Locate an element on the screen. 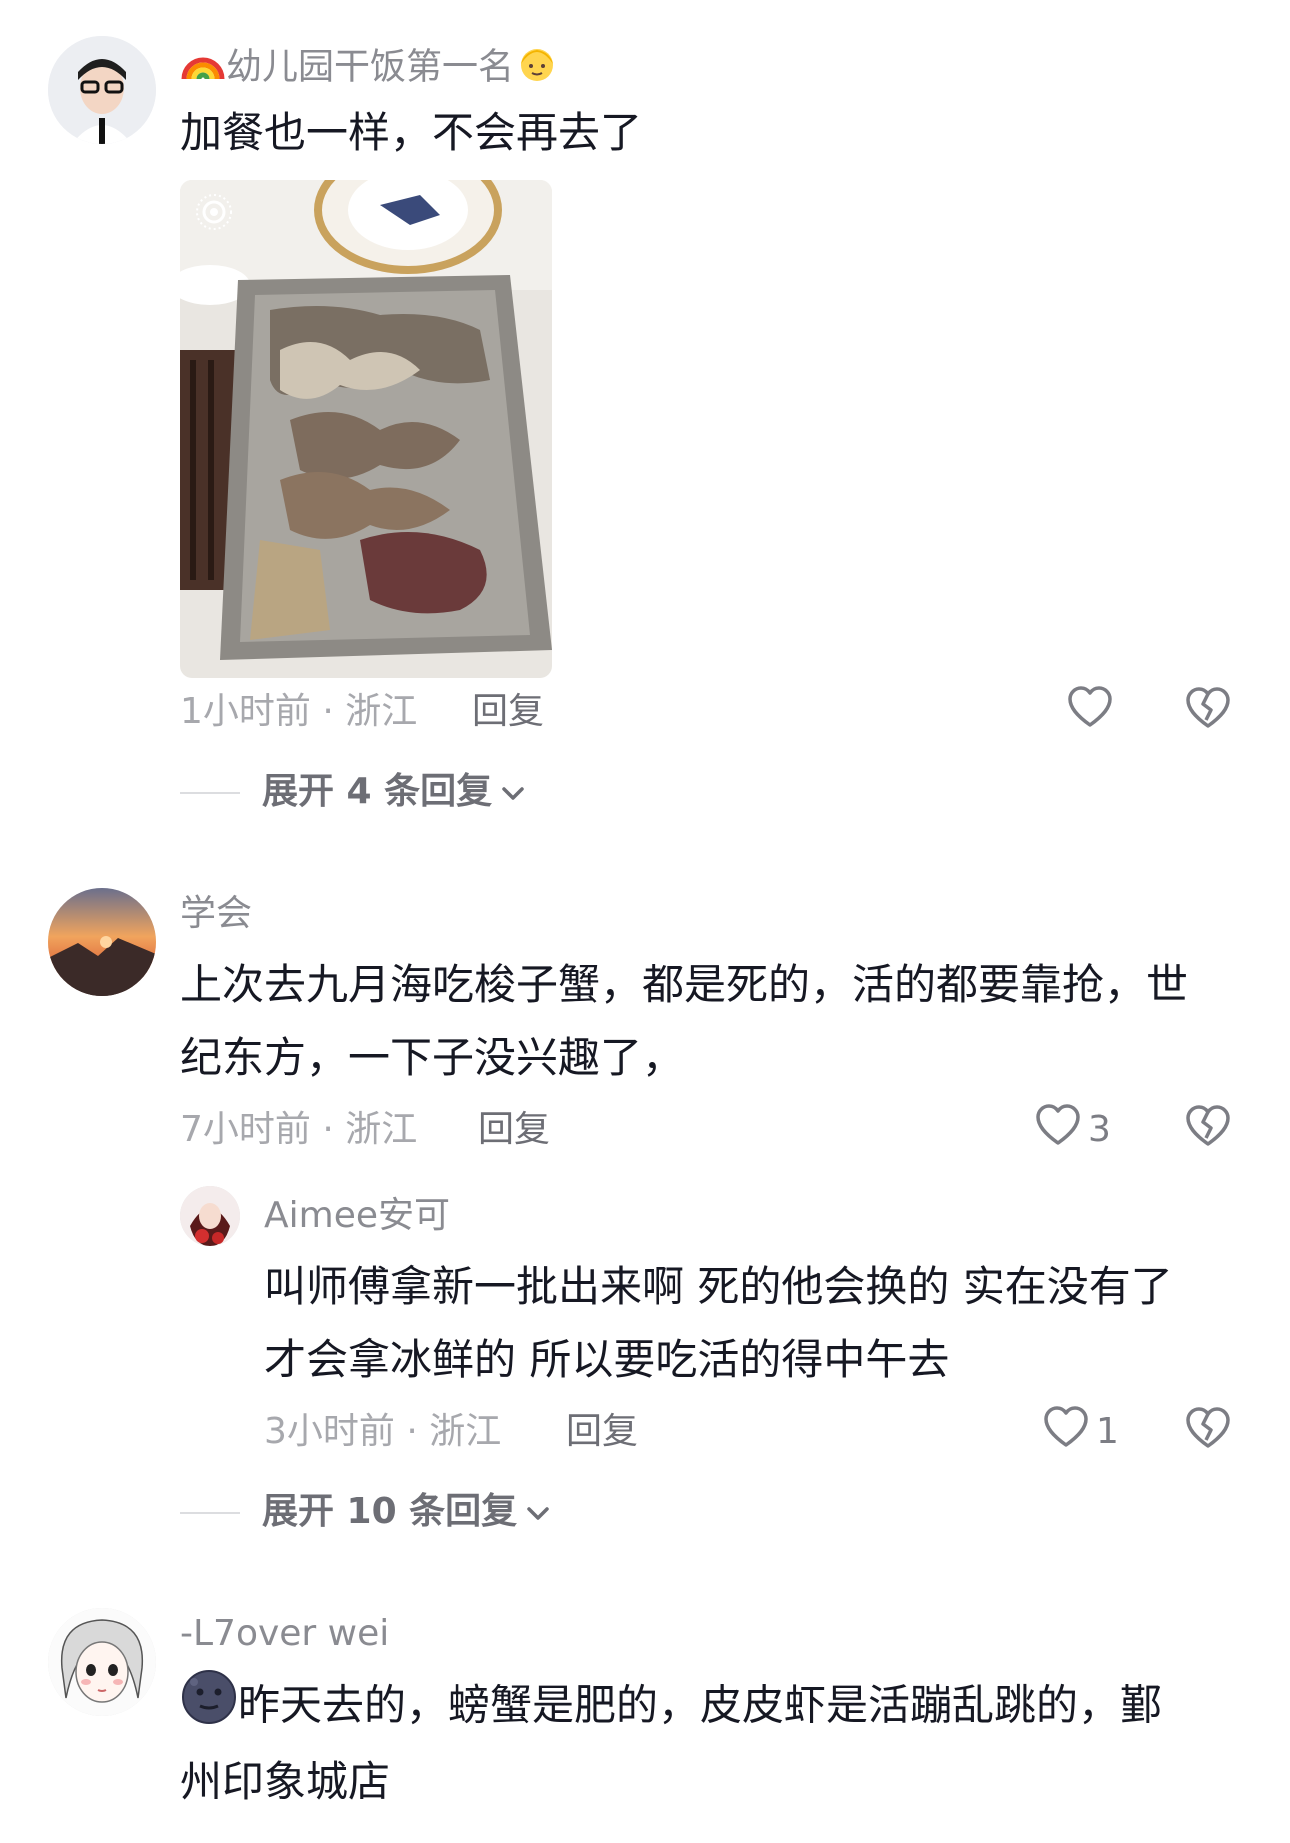 The image size is (1290, 1843). username: -L7over wei is located at coordinates (284, 1634).